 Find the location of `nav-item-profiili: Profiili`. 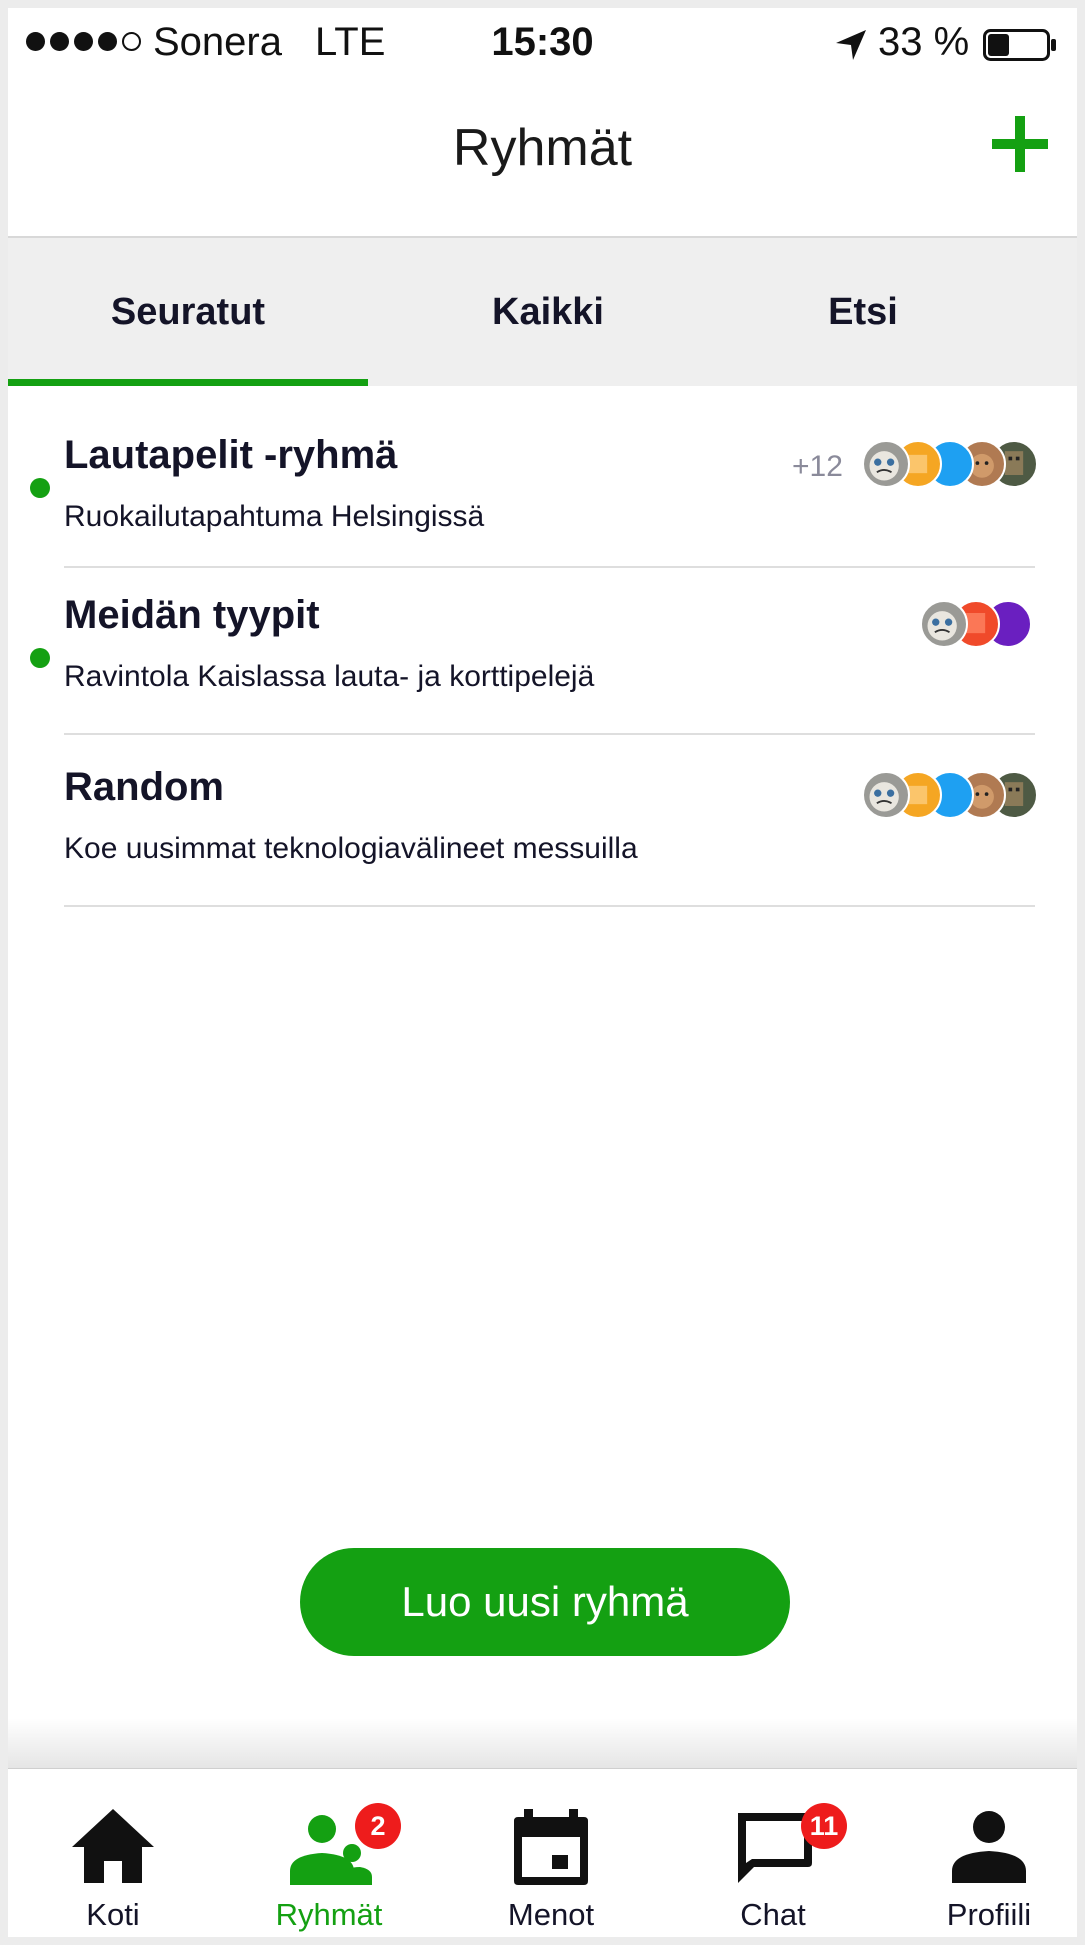

nav-item-profiili: Profiili is located at coordinates (983, 1853).